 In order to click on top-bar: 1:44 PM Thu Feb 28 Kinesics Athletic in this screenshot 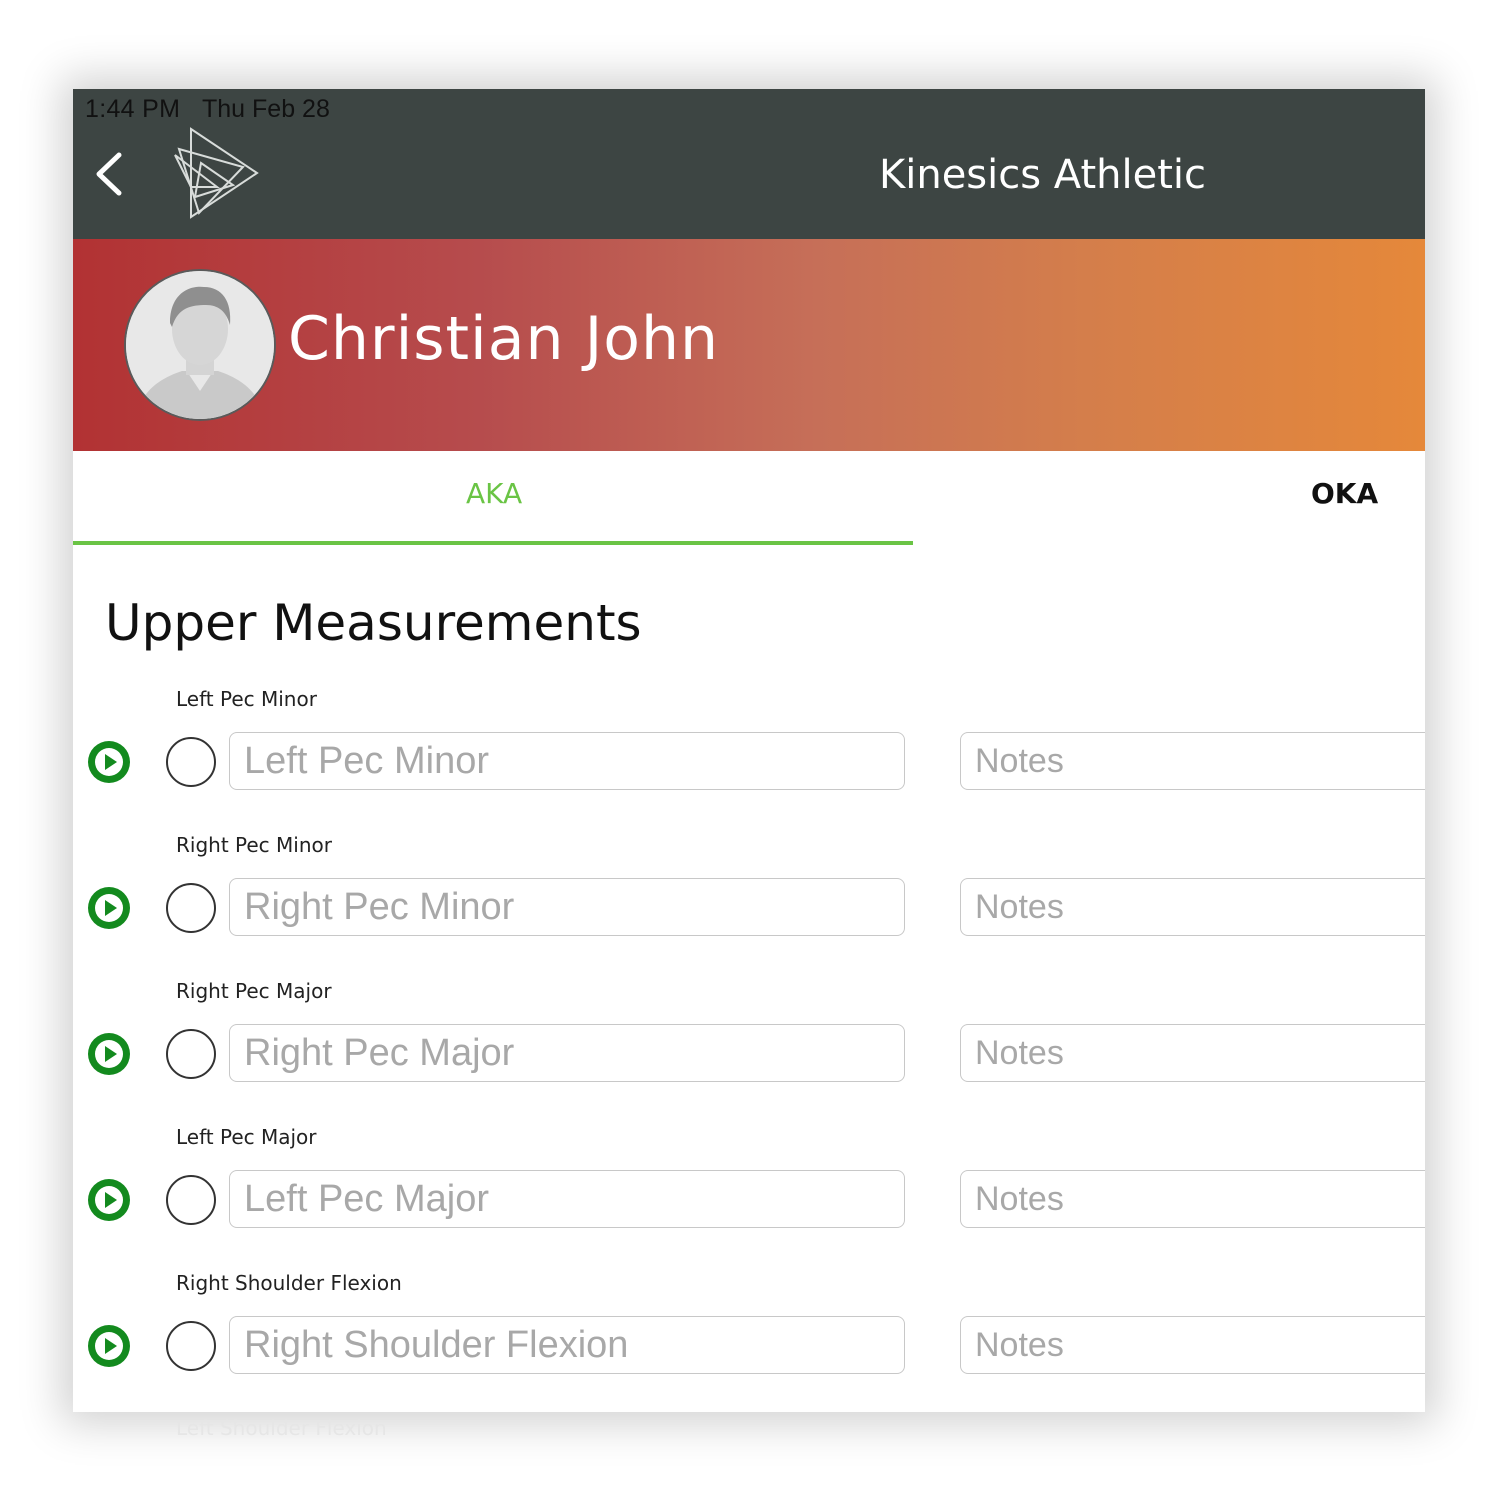, I will do `click(749, 164)`.